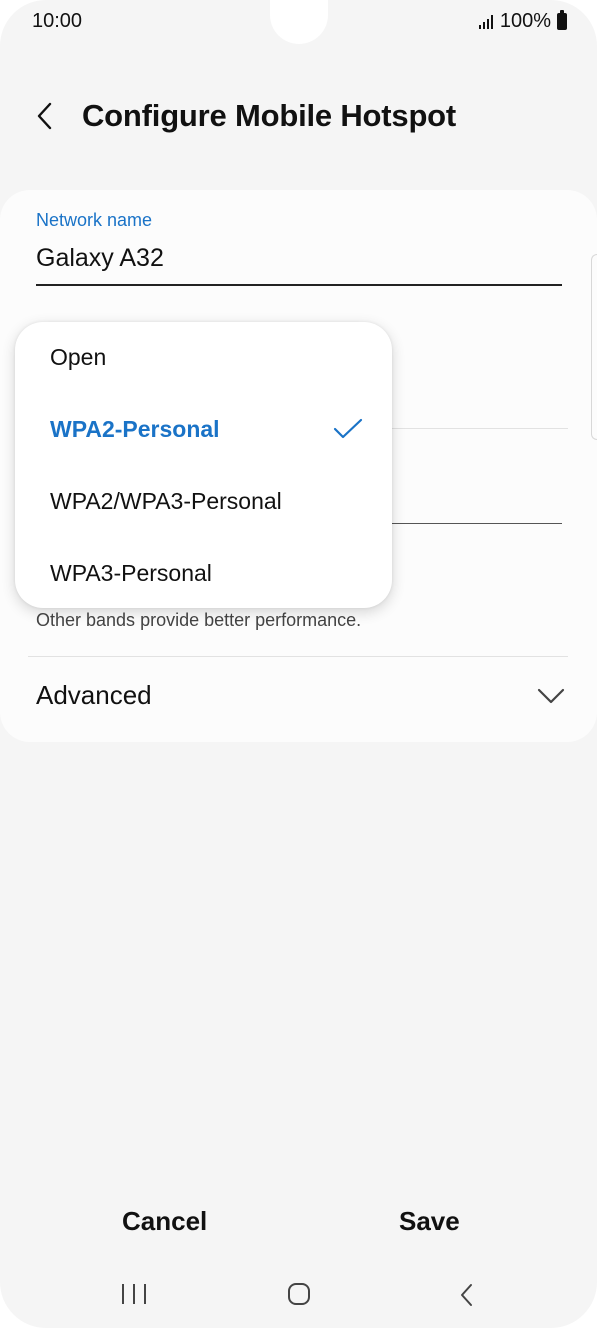 The width and height of the screenshot is (597, 1328). Describe the element at coordinates (485, 21) in the screenshot. I see `signal-icon` at that location.